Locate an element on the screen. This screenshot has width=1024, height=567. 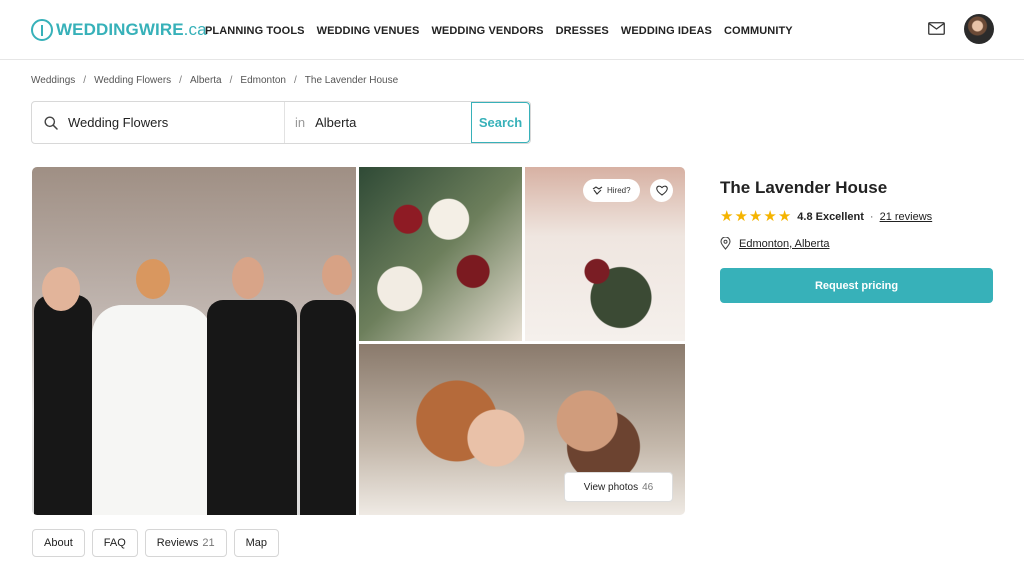
hired-button: Hired? is located at coordinates (611, 190).